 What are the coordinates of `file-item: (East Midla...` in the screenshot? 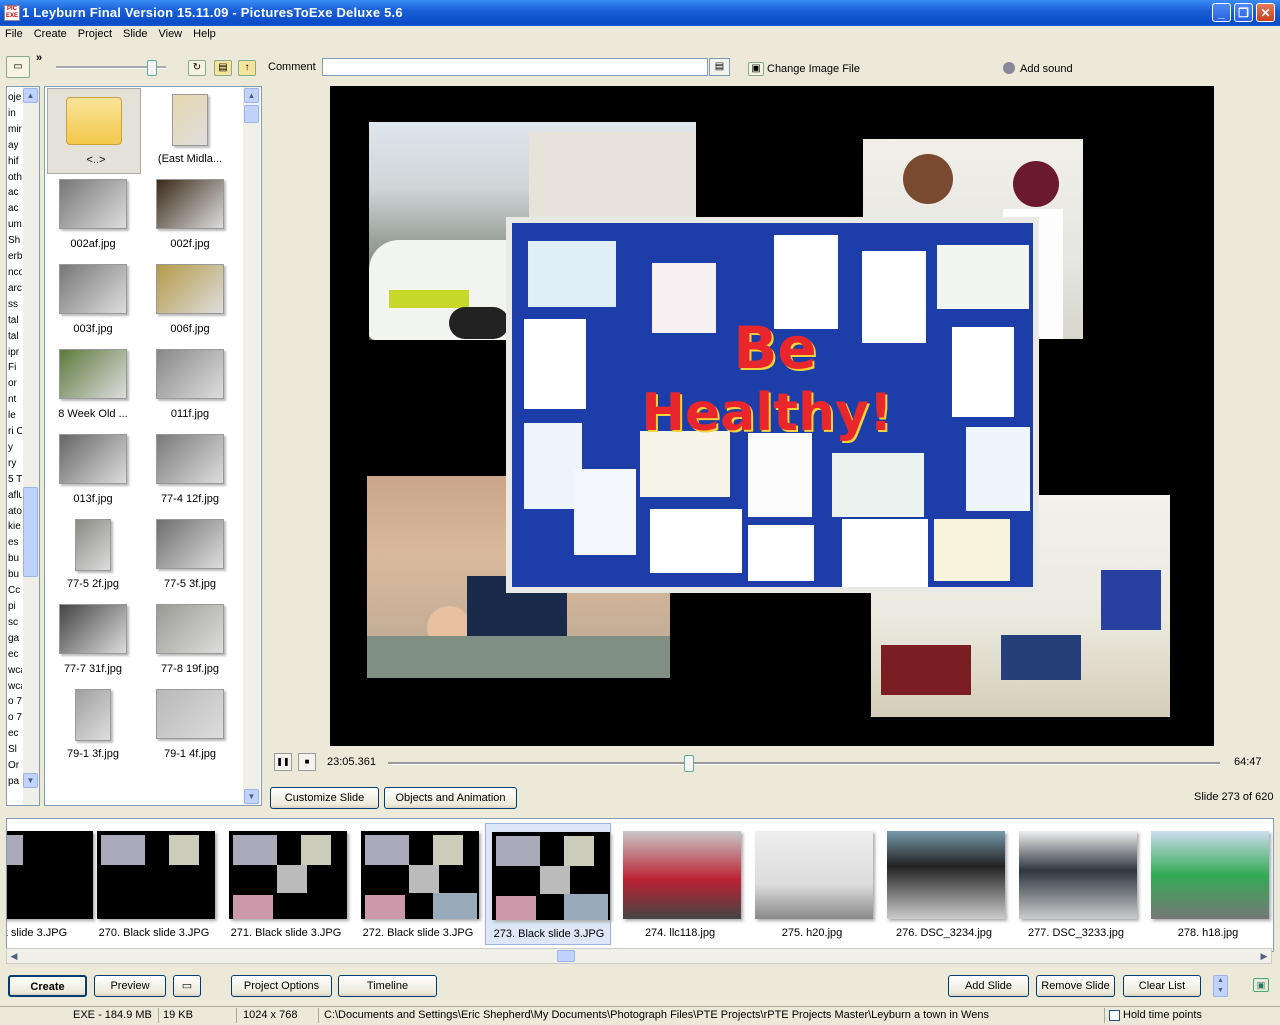 It's located at (190, 130).